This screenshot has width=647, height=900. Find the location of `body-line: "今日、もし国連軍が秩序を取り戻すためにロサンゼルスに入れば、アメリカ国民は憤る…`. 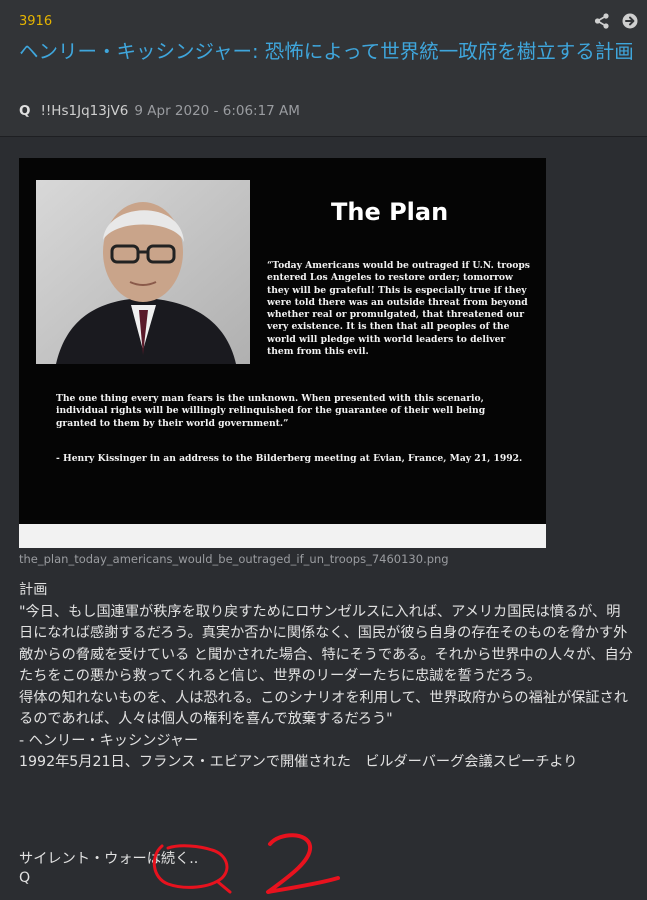

body-line: "今日、もし国連軍が秩序を取り戻すためにロサンゼルスに入れば、アメリカ国民は憤る… is located at coordinates (326, 644).